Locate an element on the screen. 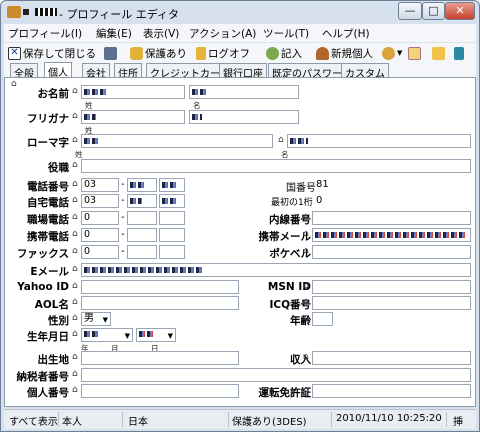  menu-edit: 編集(E) is located at coordinates (114, 33).